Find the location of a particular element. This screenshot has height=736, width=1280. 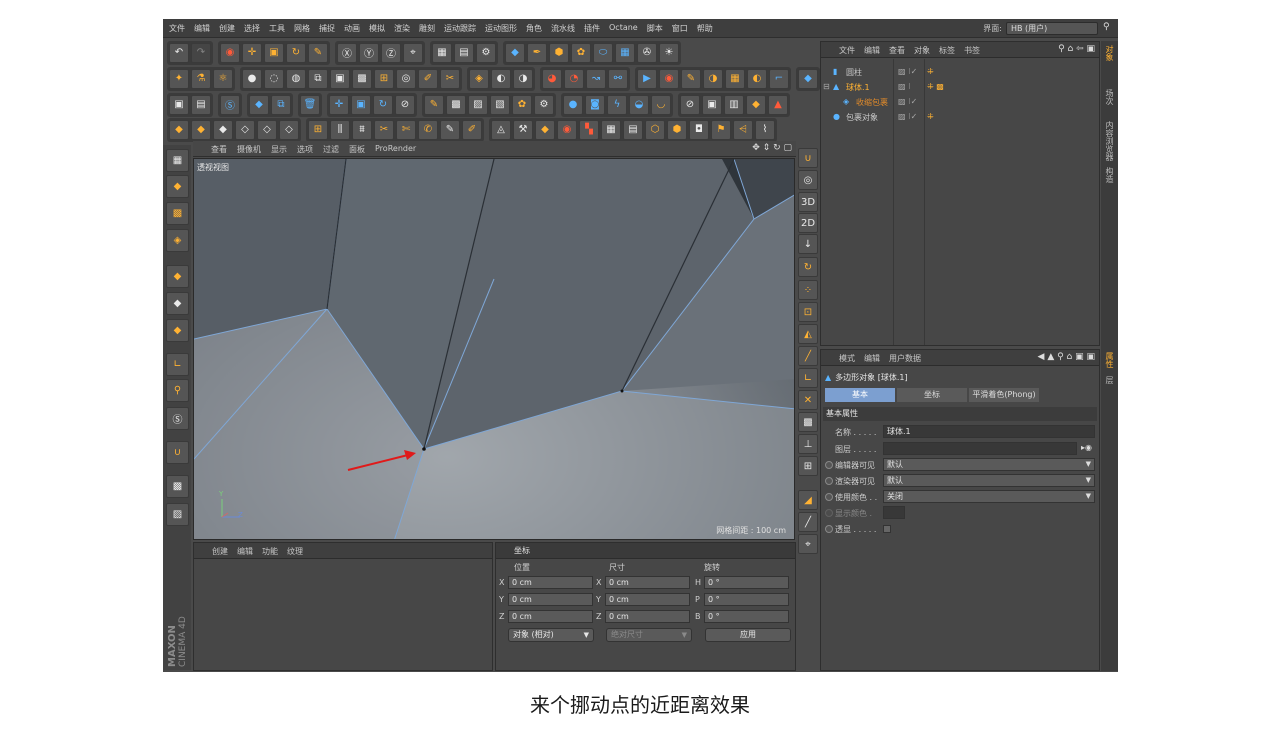

snap-dyn-icon: ⊞ is located at coordinates (808, 466).